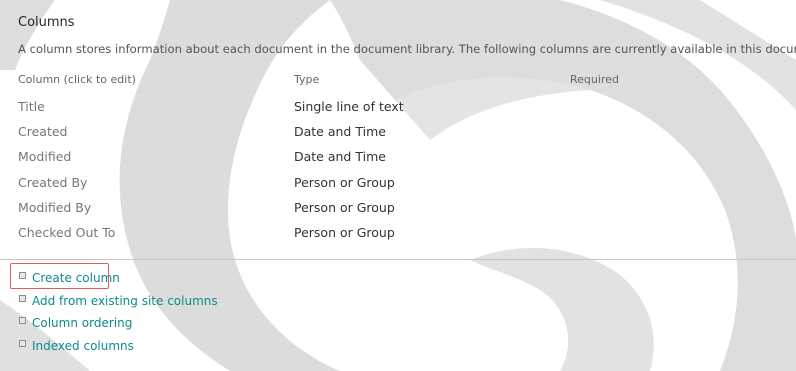 The width and height of the screenshot is (796, 371). I want to click on column-name-link: Modified, so click(44, 156).